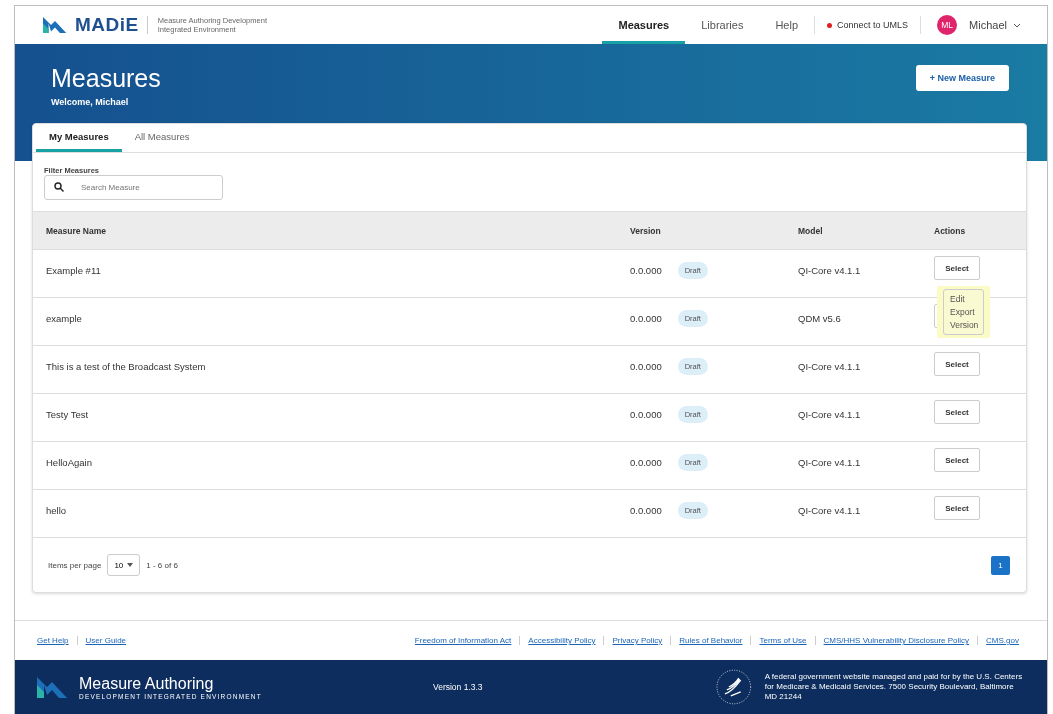  Describe the element at coordinates (133, 187) in the screenshot. I see `search-field: Search Measure` at that location.